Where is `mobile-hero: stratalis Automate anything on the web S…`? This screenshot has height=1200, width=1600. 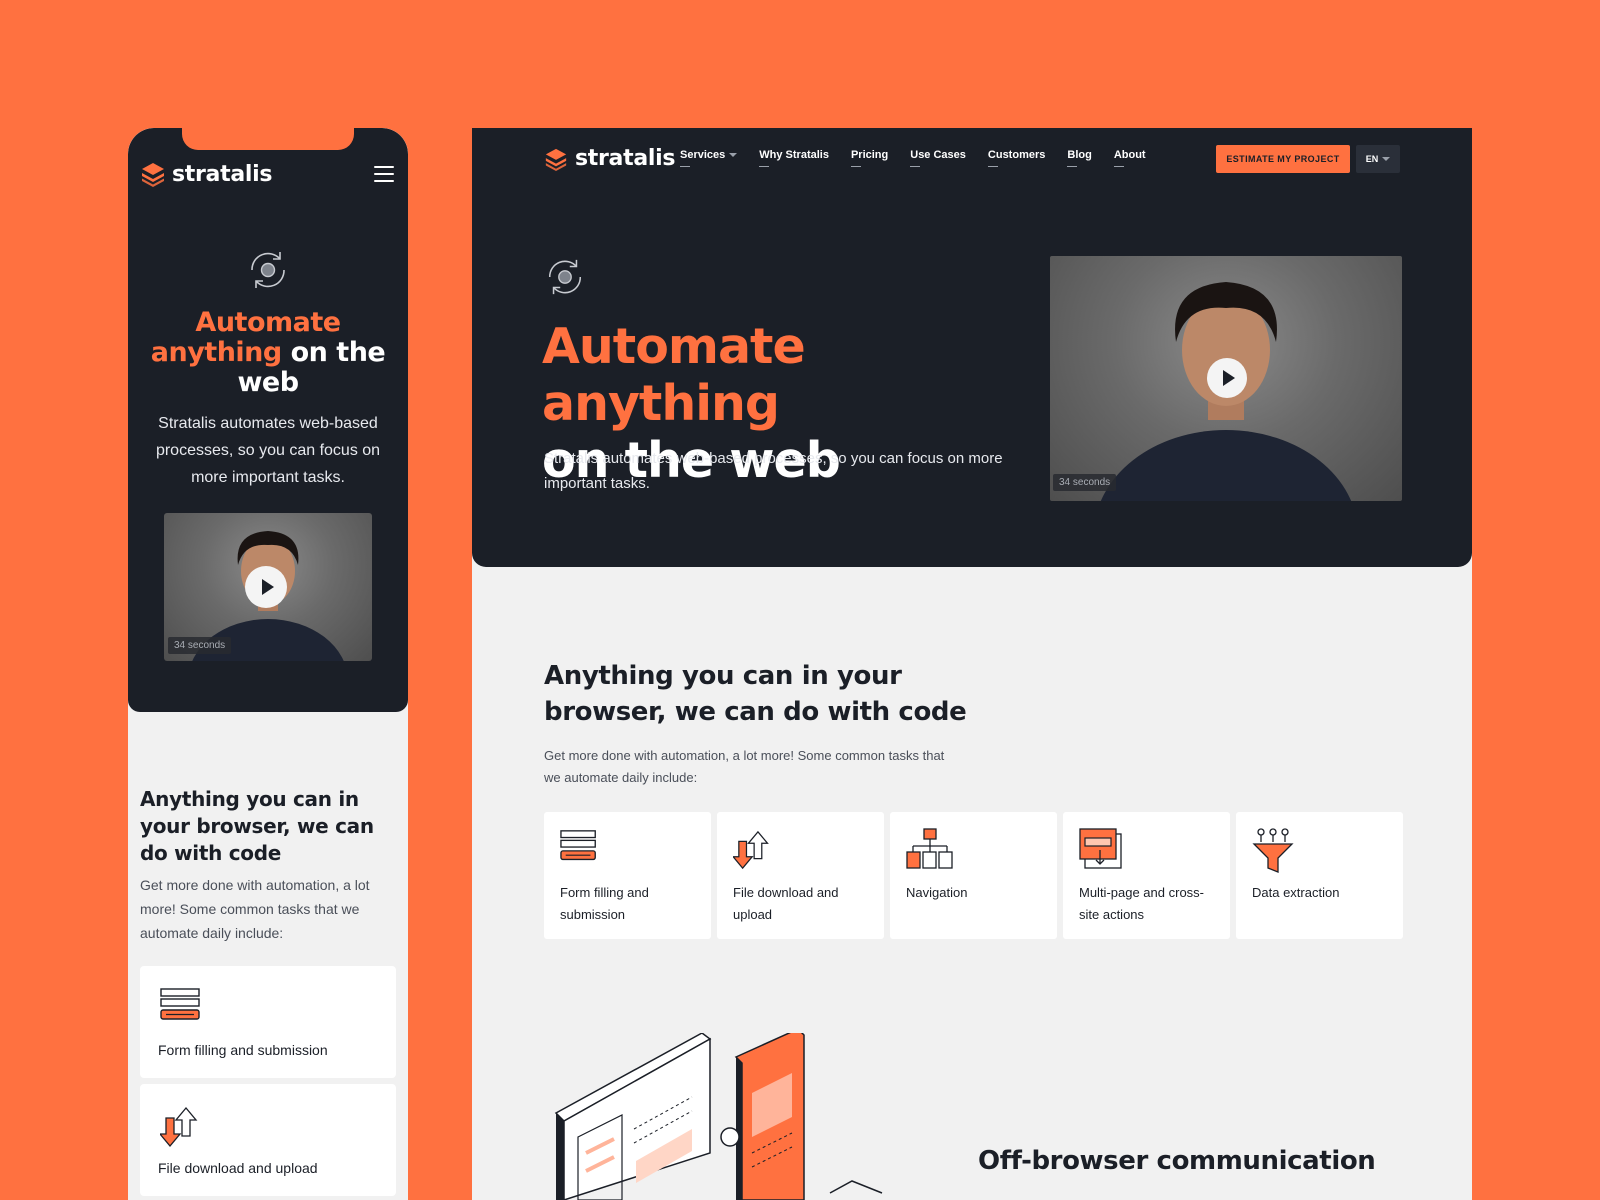 mobile-hero: stratalis Automate anything on the web S… is located at coordinates (268, 420).